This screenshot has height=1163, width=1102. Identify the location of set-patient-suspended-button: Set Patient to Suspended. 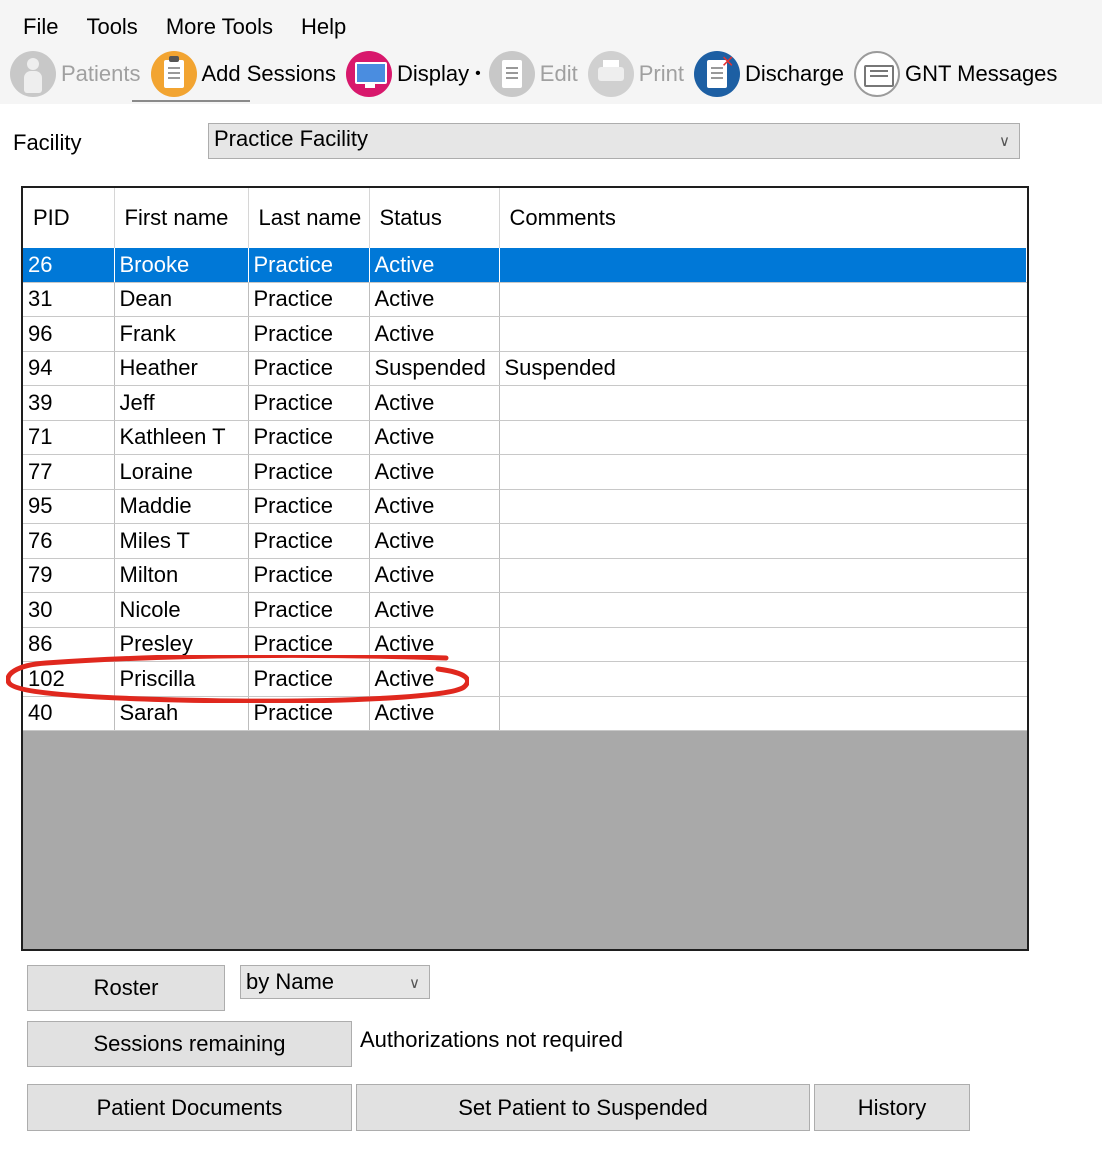
(583, 1107).